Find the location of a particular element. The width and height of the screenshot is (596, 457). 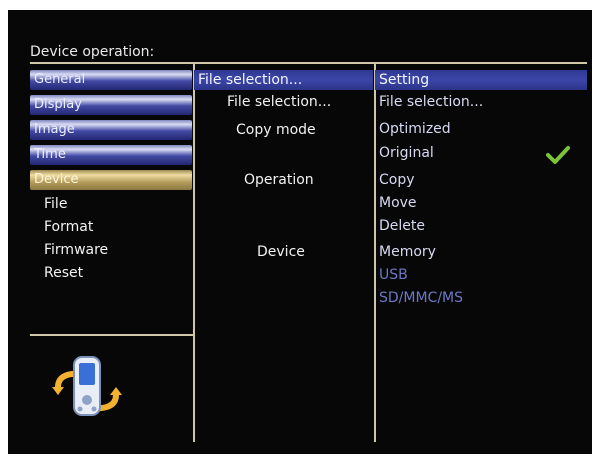

option-memory: Memory is located at coordinates (407, 252).